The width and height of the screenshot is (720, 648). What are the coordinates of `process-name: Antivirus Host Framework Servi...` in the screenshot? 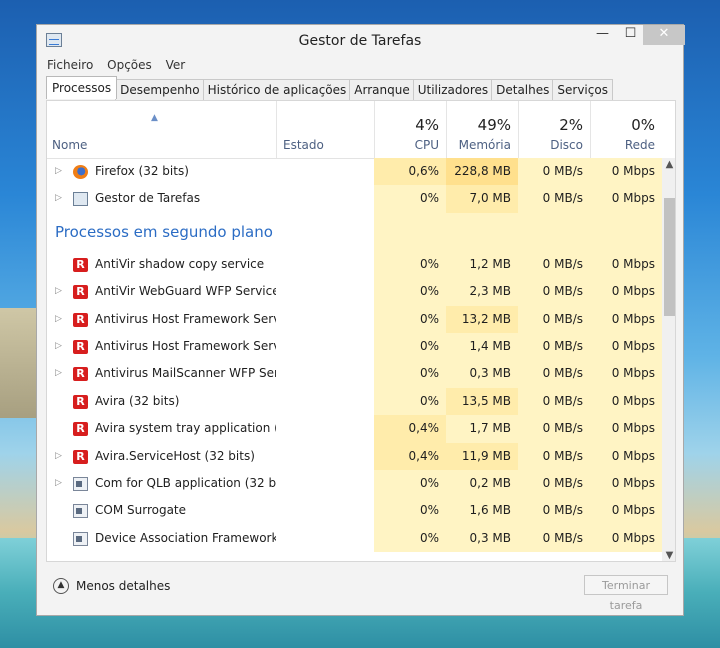 It's located at (185, 318).